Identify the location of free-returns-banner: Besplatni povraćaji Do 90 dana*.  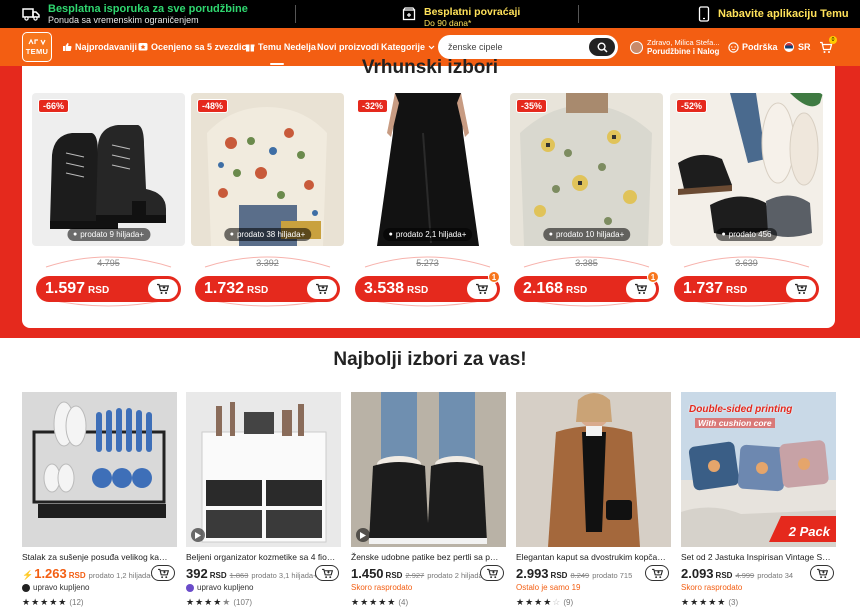
(461, 14).